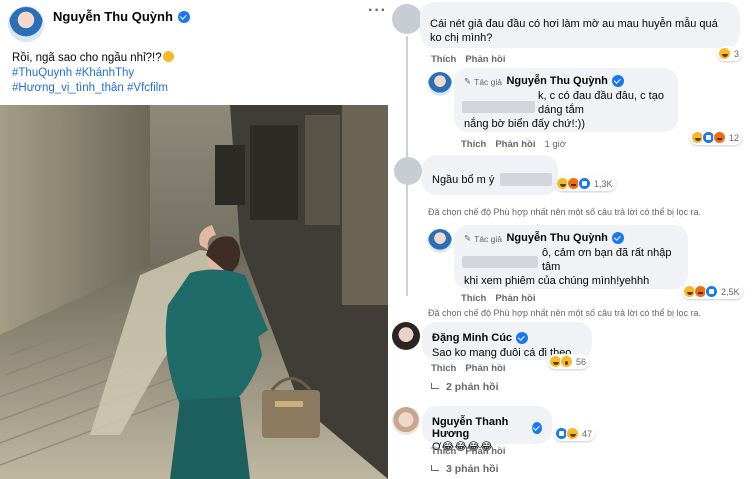 The height and width of the screenshot is (479, 753). I want to click on commenter-name: Nguyễn Thanh Hương, so click(487, 428).